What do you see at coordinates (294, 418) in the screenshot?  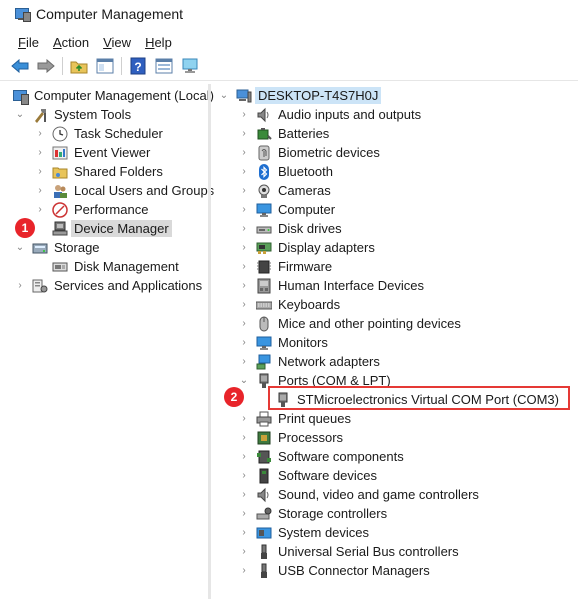 I see `device-category: › Print queues` at bounding box center [294, 418].